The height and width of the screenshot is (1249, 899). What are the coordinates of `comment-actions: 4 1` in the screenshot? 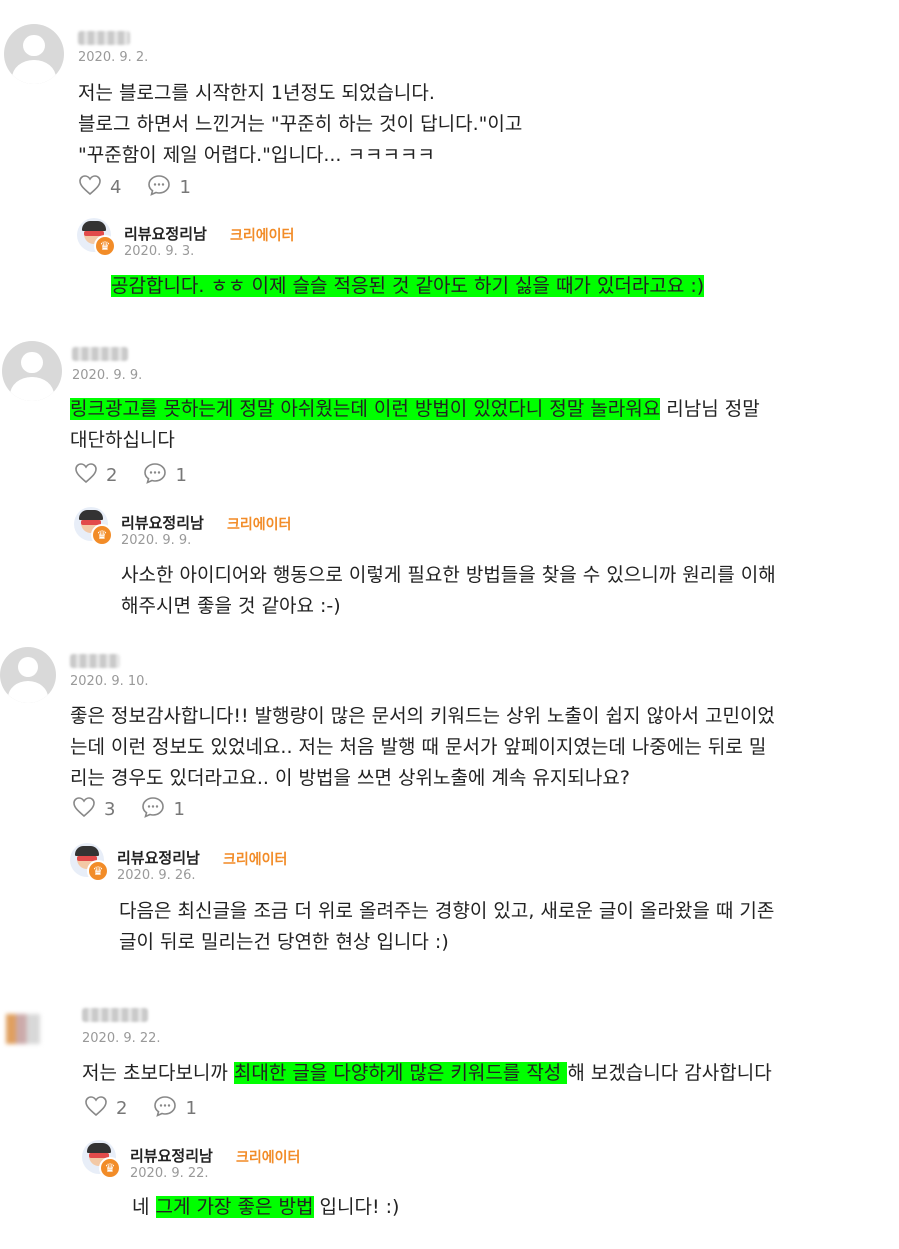 It's located at (147, 187).